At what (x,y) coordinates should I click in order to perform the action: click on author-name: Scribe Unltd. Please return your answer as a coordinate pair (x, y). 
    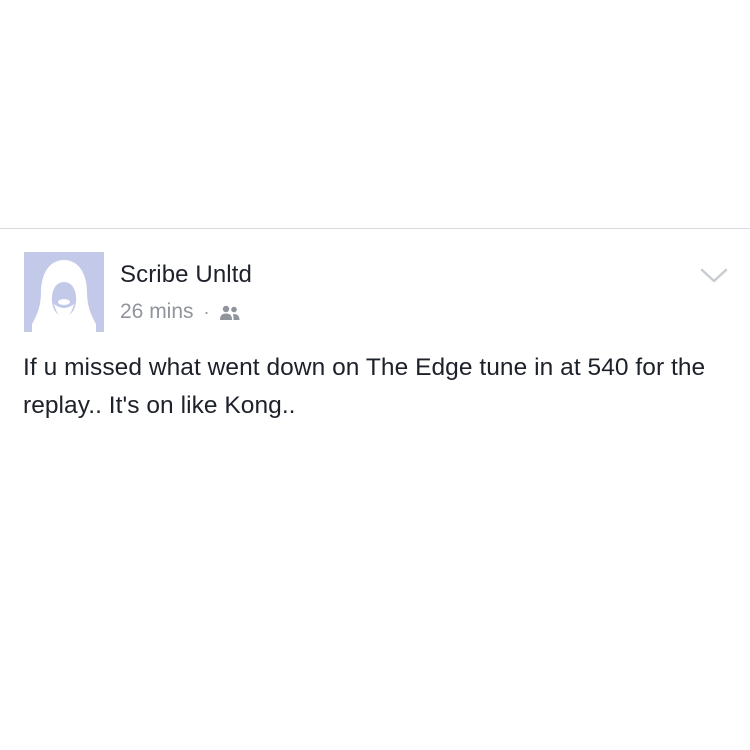
    Looking at the image, I should click on (186, 275).